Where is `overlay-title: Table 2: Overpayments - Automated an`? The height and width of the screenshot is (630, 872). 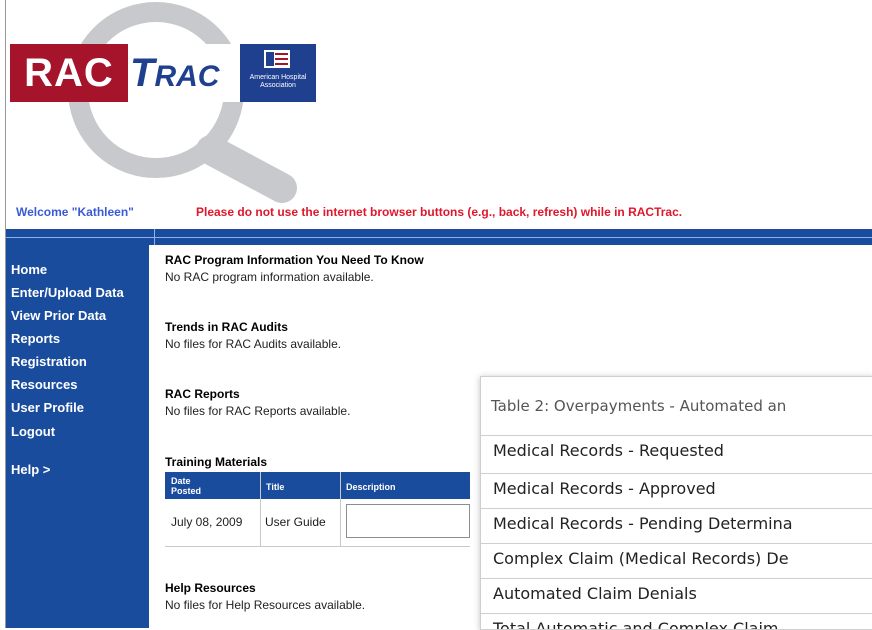
overlay-title: Table 2: Overpayments - Automated an is located at coordinates (639, 406).